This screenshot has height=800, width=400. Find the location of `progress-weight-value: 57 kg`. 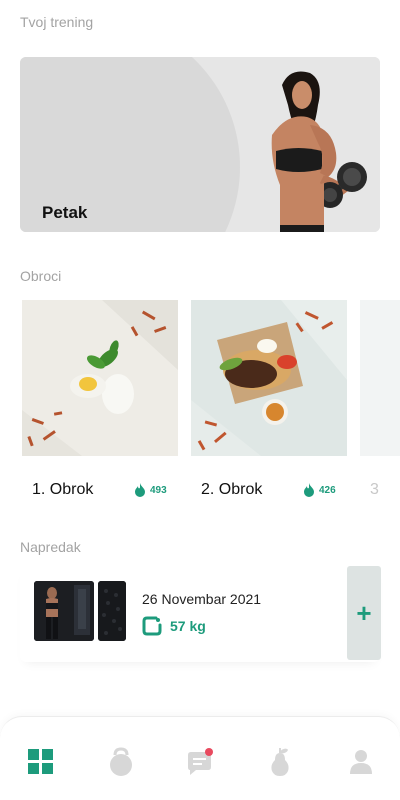

progress-weight-value: 57 kg is located at coordinates (188, 626).